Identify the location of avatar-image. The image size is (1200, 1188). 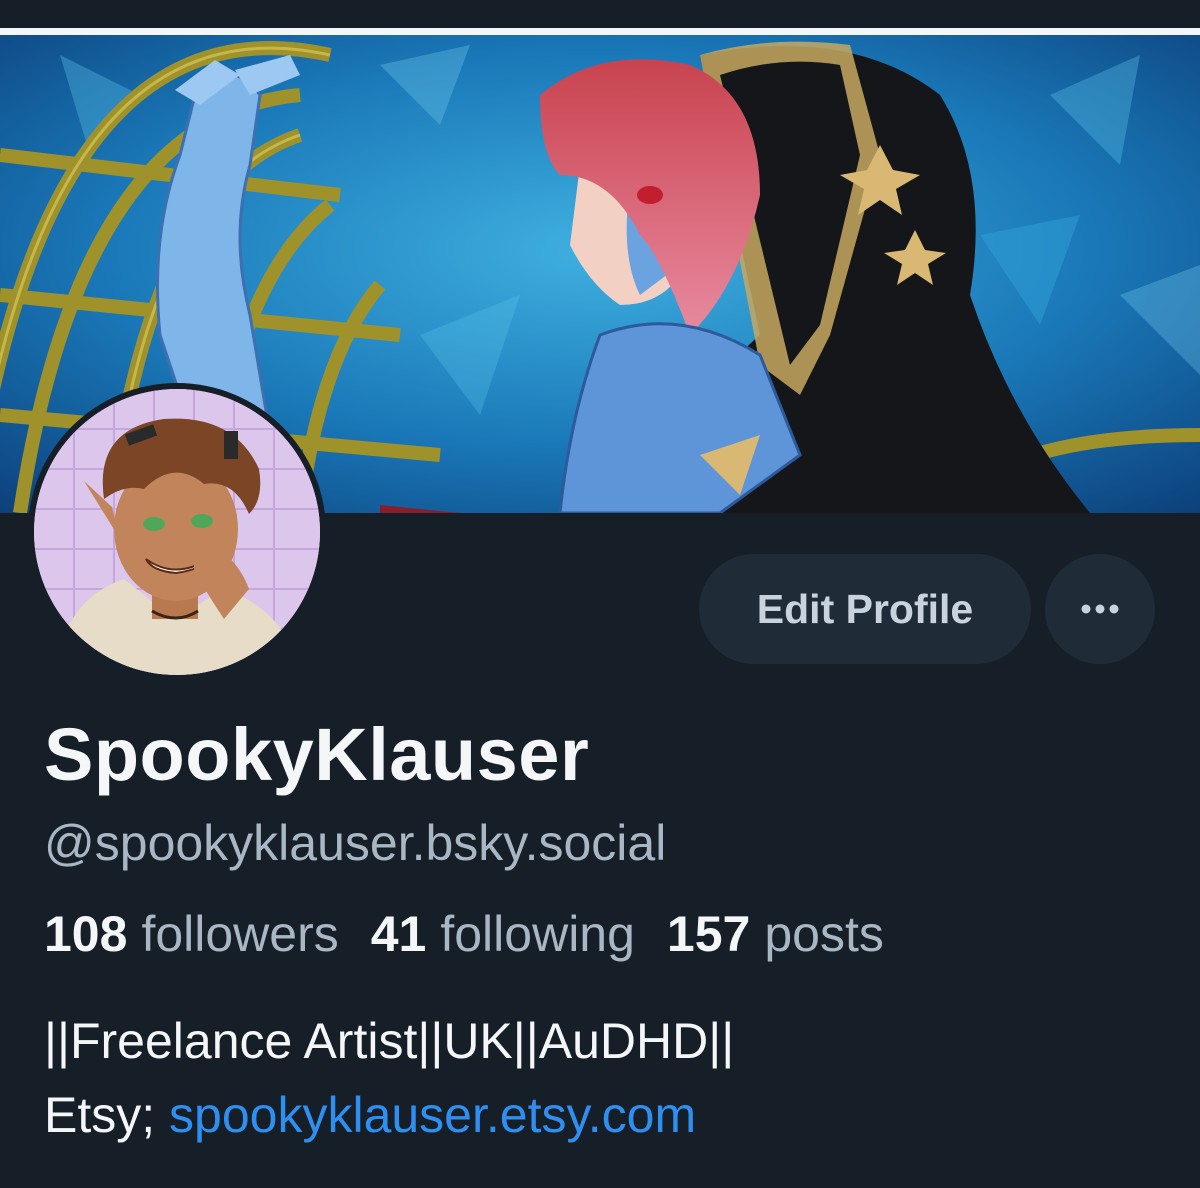
(177, 532).